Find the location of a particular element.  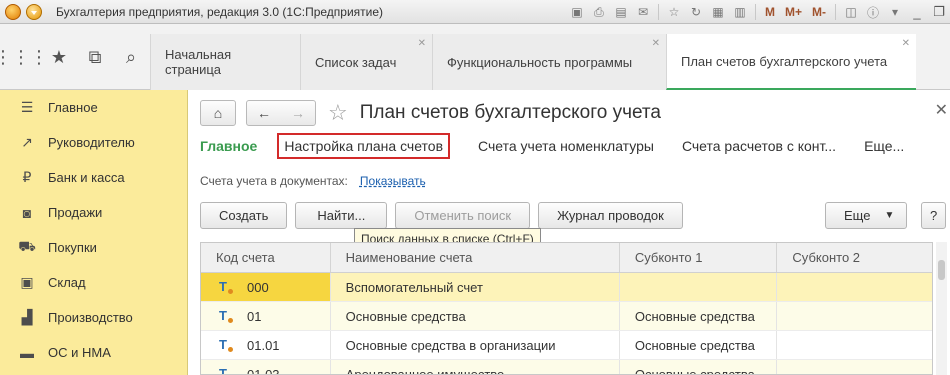

sidebar-item-manager: ↗ Руководителю is located at coordinates (93, 142).